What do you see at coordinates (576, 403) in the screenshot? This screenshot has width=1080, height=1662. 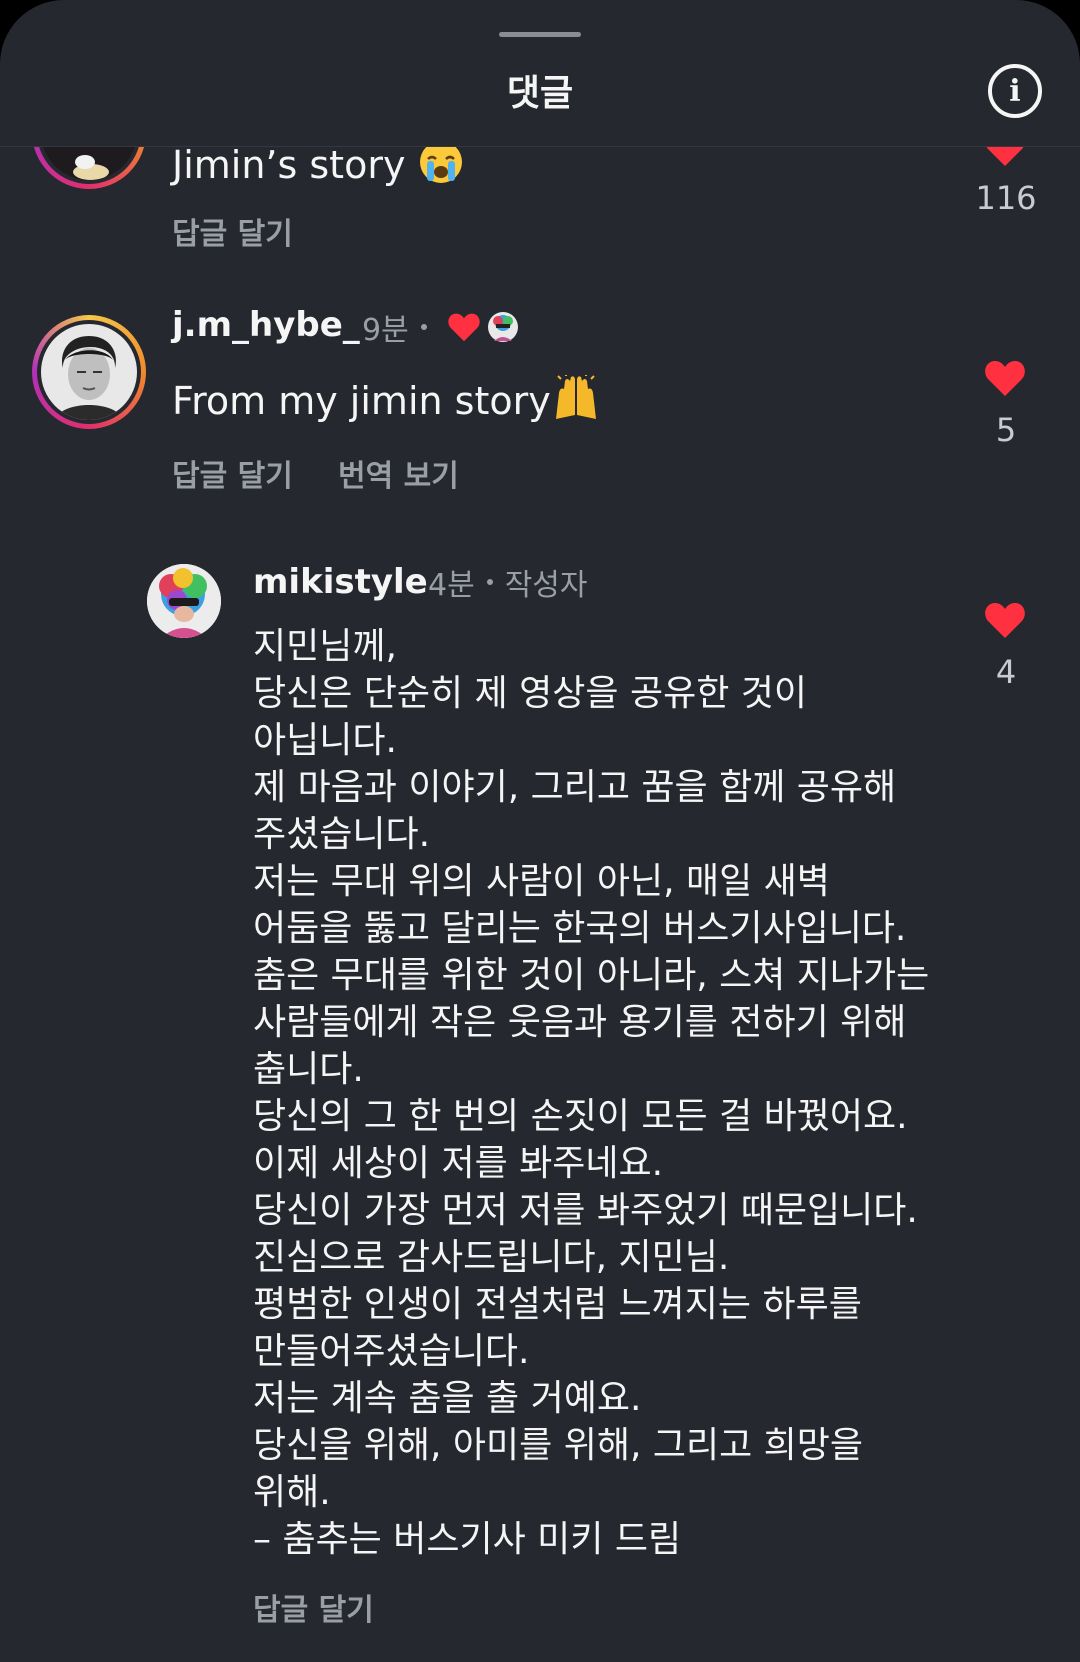 I see `raising-hands-icon` at bounding box center [576, 403].